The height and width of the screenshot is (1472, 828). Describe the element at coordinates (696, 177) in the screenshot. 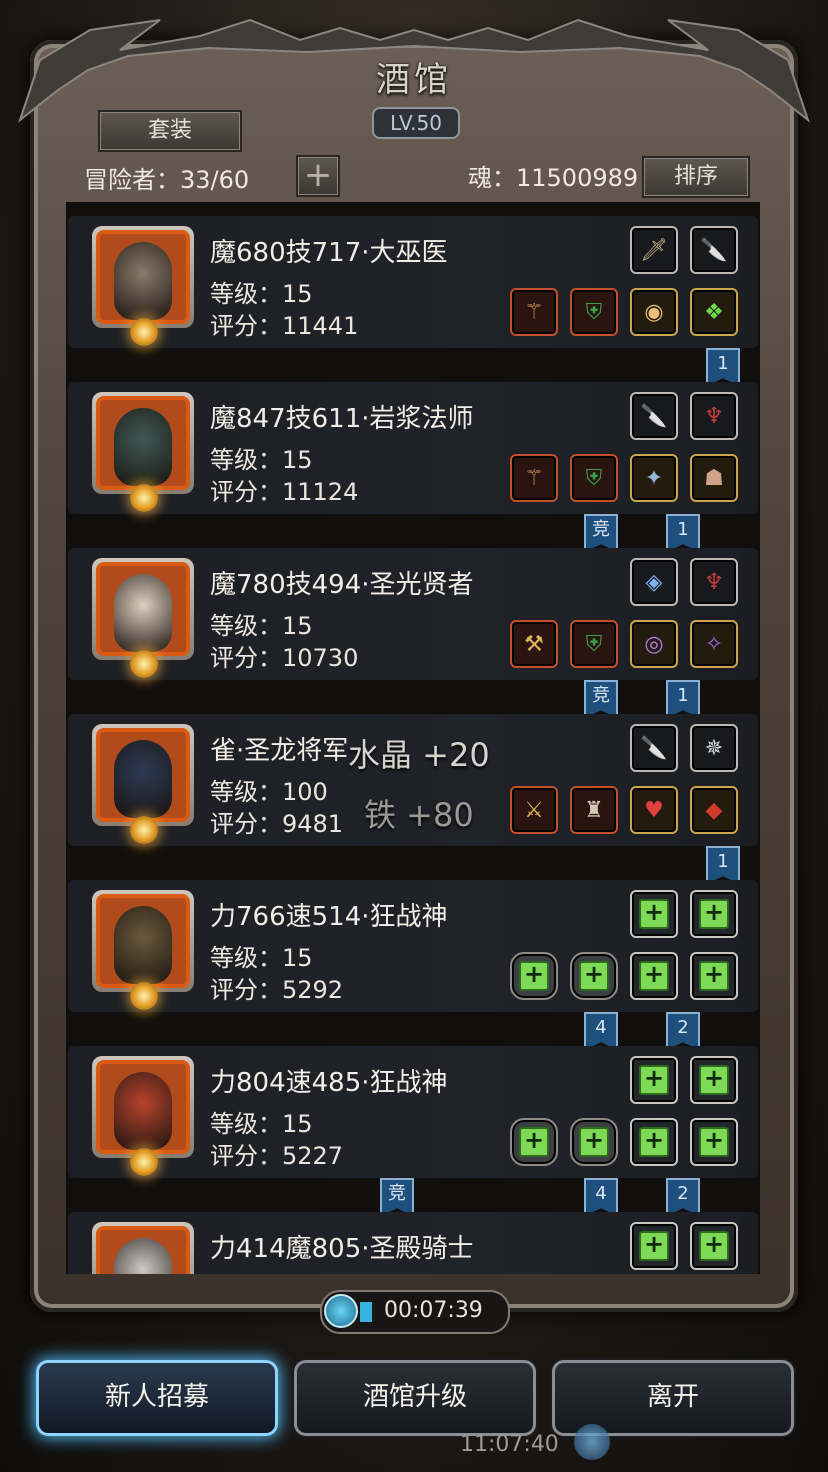

I see `sort-button: 排序` at that location.